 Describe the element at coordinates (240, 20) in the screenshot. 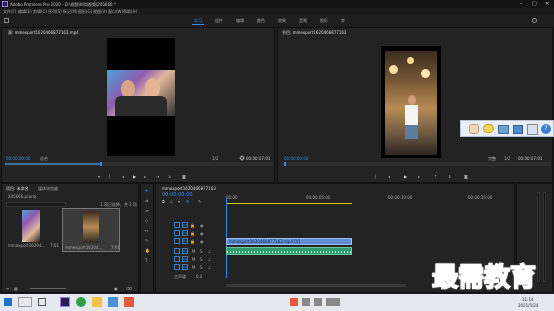

I see `workspace-tab-editing: 编辑` at that location.